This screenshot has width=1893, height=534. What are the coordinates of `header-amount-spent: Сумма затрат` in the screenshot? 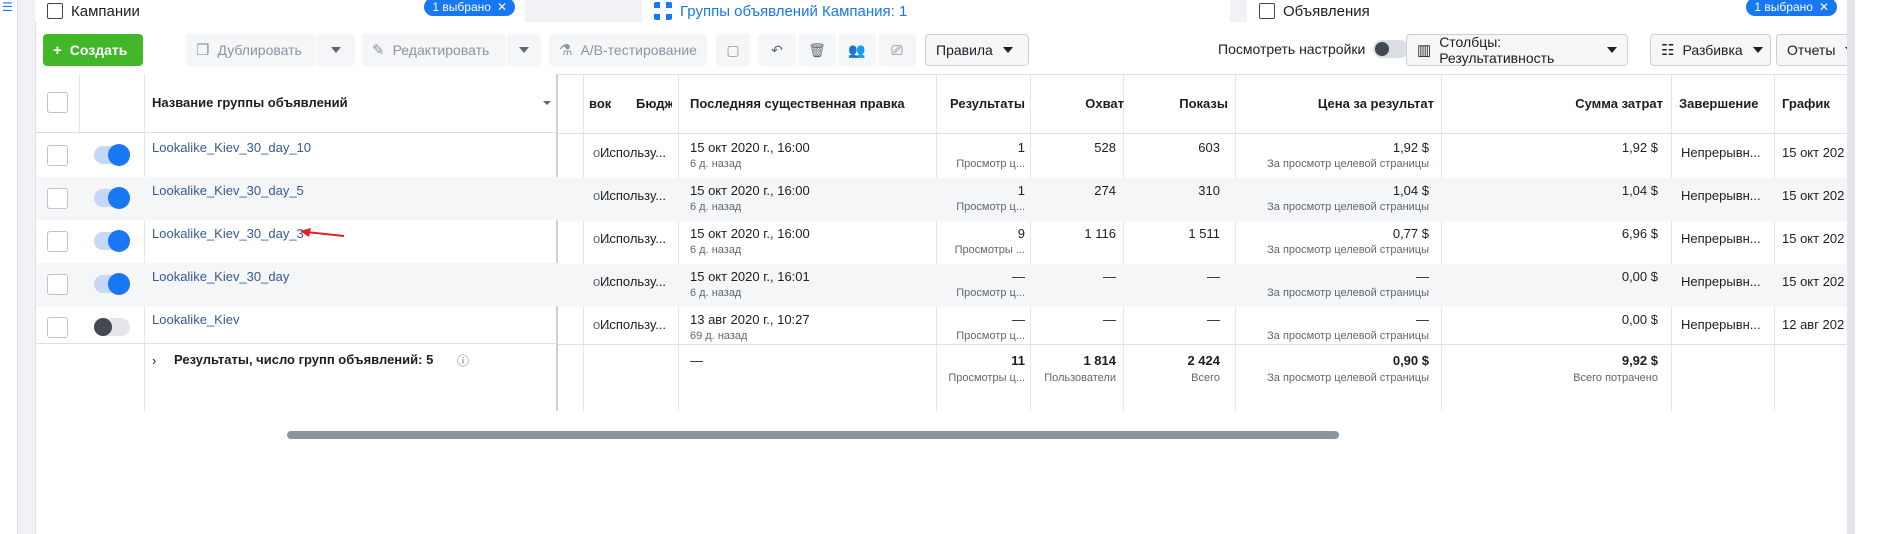 It's located at (1554, 103).